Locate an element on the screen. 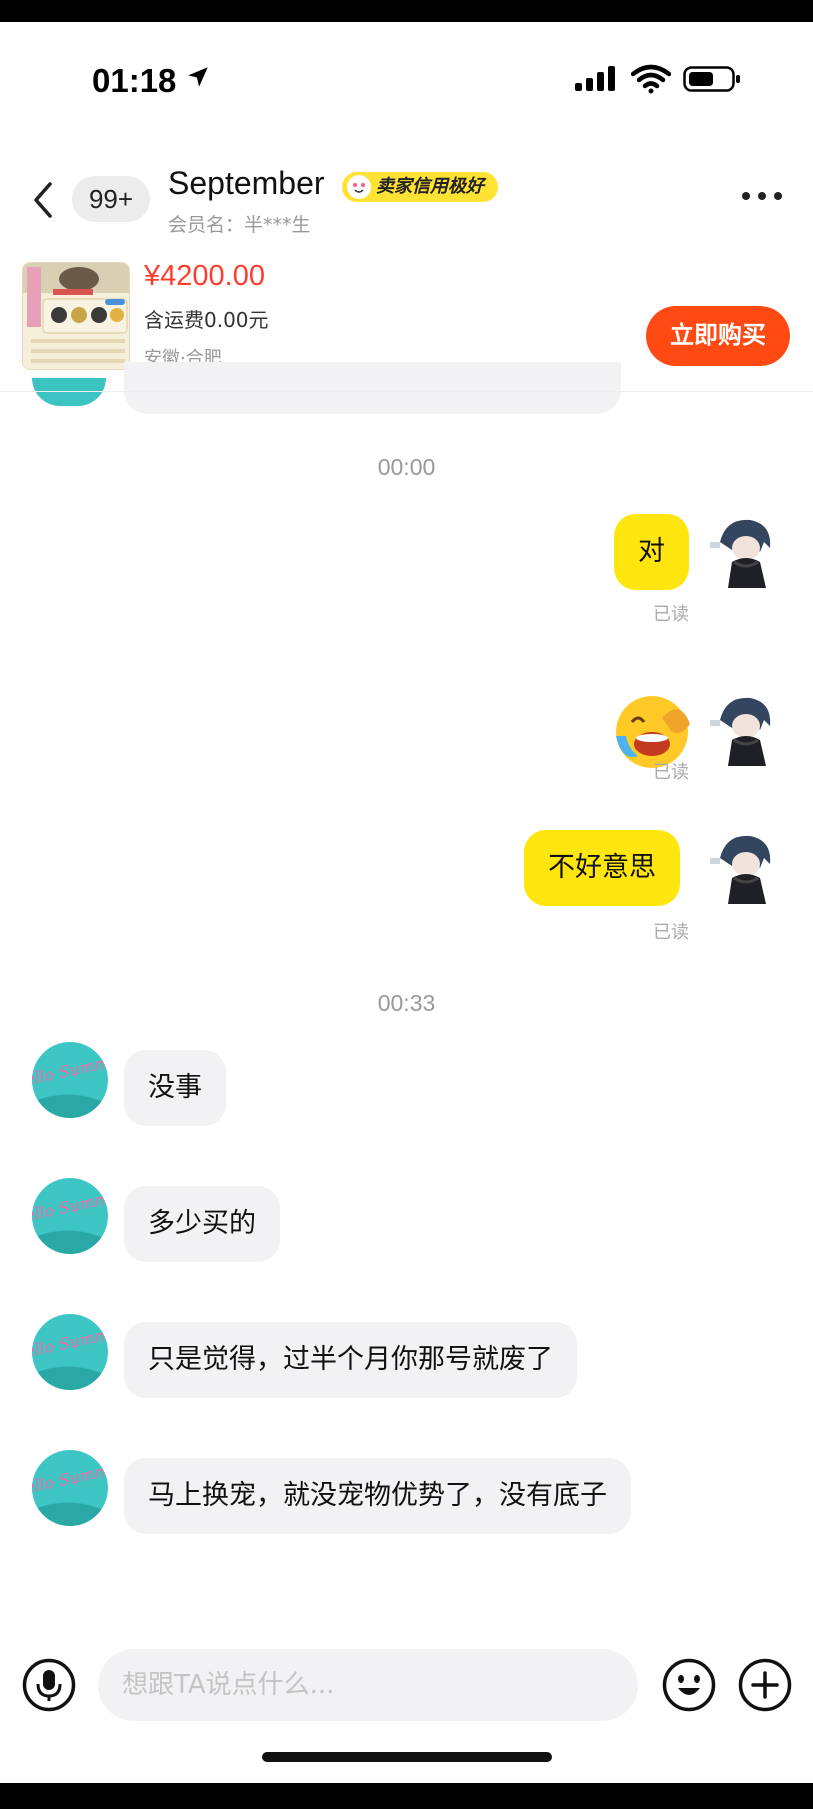  member-name-line: 会员名：半***生 is located at coordinates (239, 225).